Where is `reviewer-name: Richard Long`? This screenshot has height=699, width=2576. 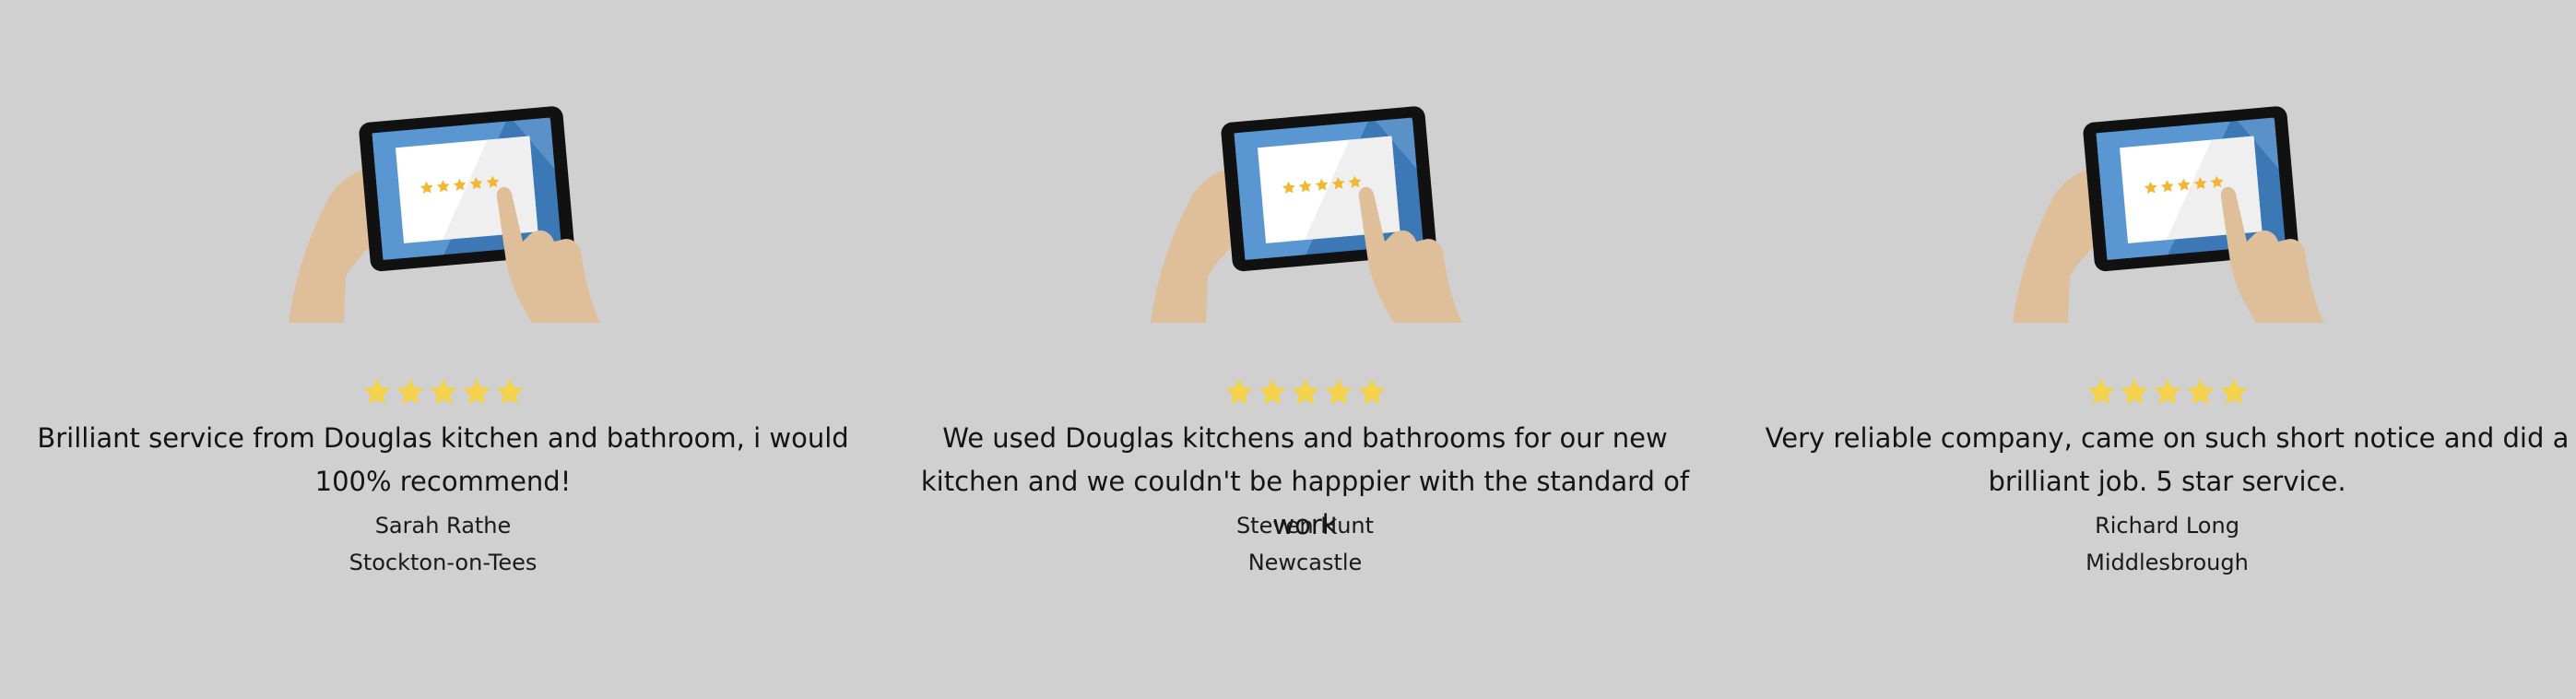 reviewer-name: Richard Long is located at coordinates (2167, 526).